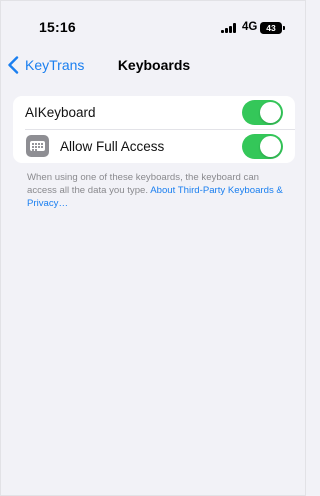 This screenshot has width=320, height=496. I want to click on battery-level: 43, so click(271, 28).